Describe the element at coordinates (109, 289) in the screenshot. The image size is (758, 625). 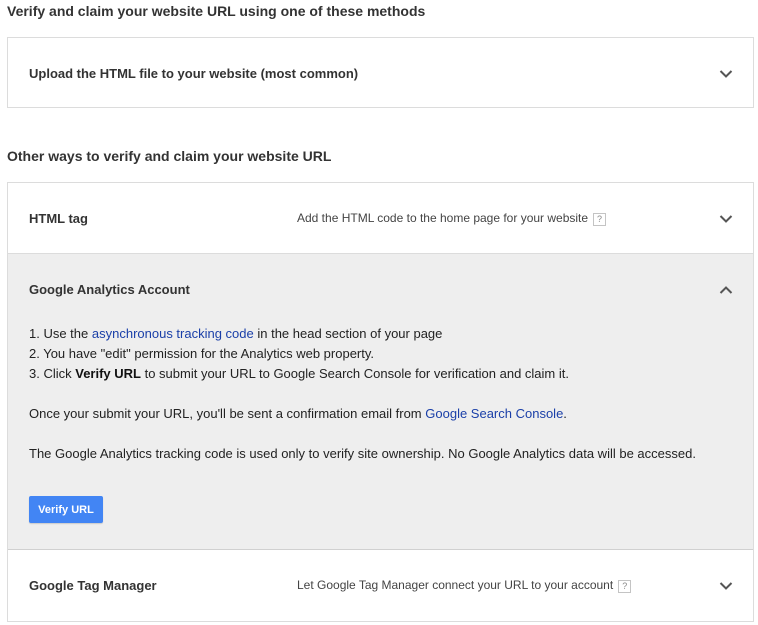
I see `google-analytics-title: Google Analytics Account` at that location.